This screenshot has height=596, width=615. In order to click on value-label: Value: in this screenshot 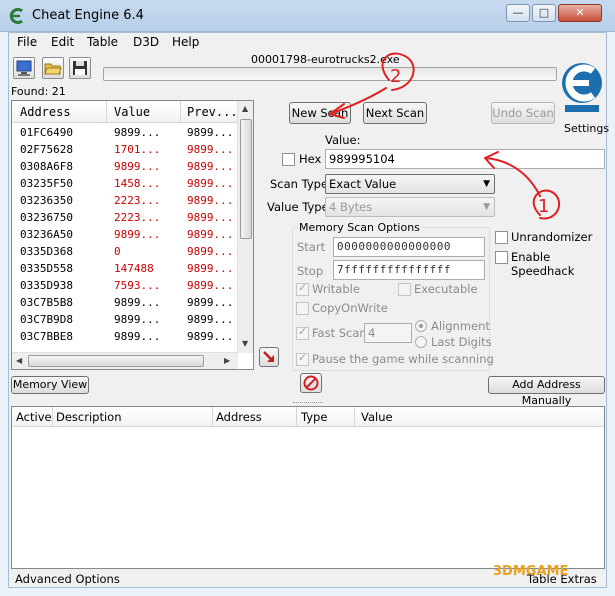, I will do `click(343, 140)`.